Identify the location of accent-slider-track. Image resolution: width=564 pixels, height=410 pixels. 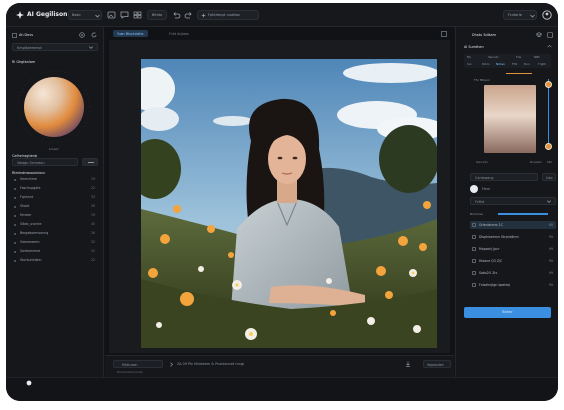
(519, 74).